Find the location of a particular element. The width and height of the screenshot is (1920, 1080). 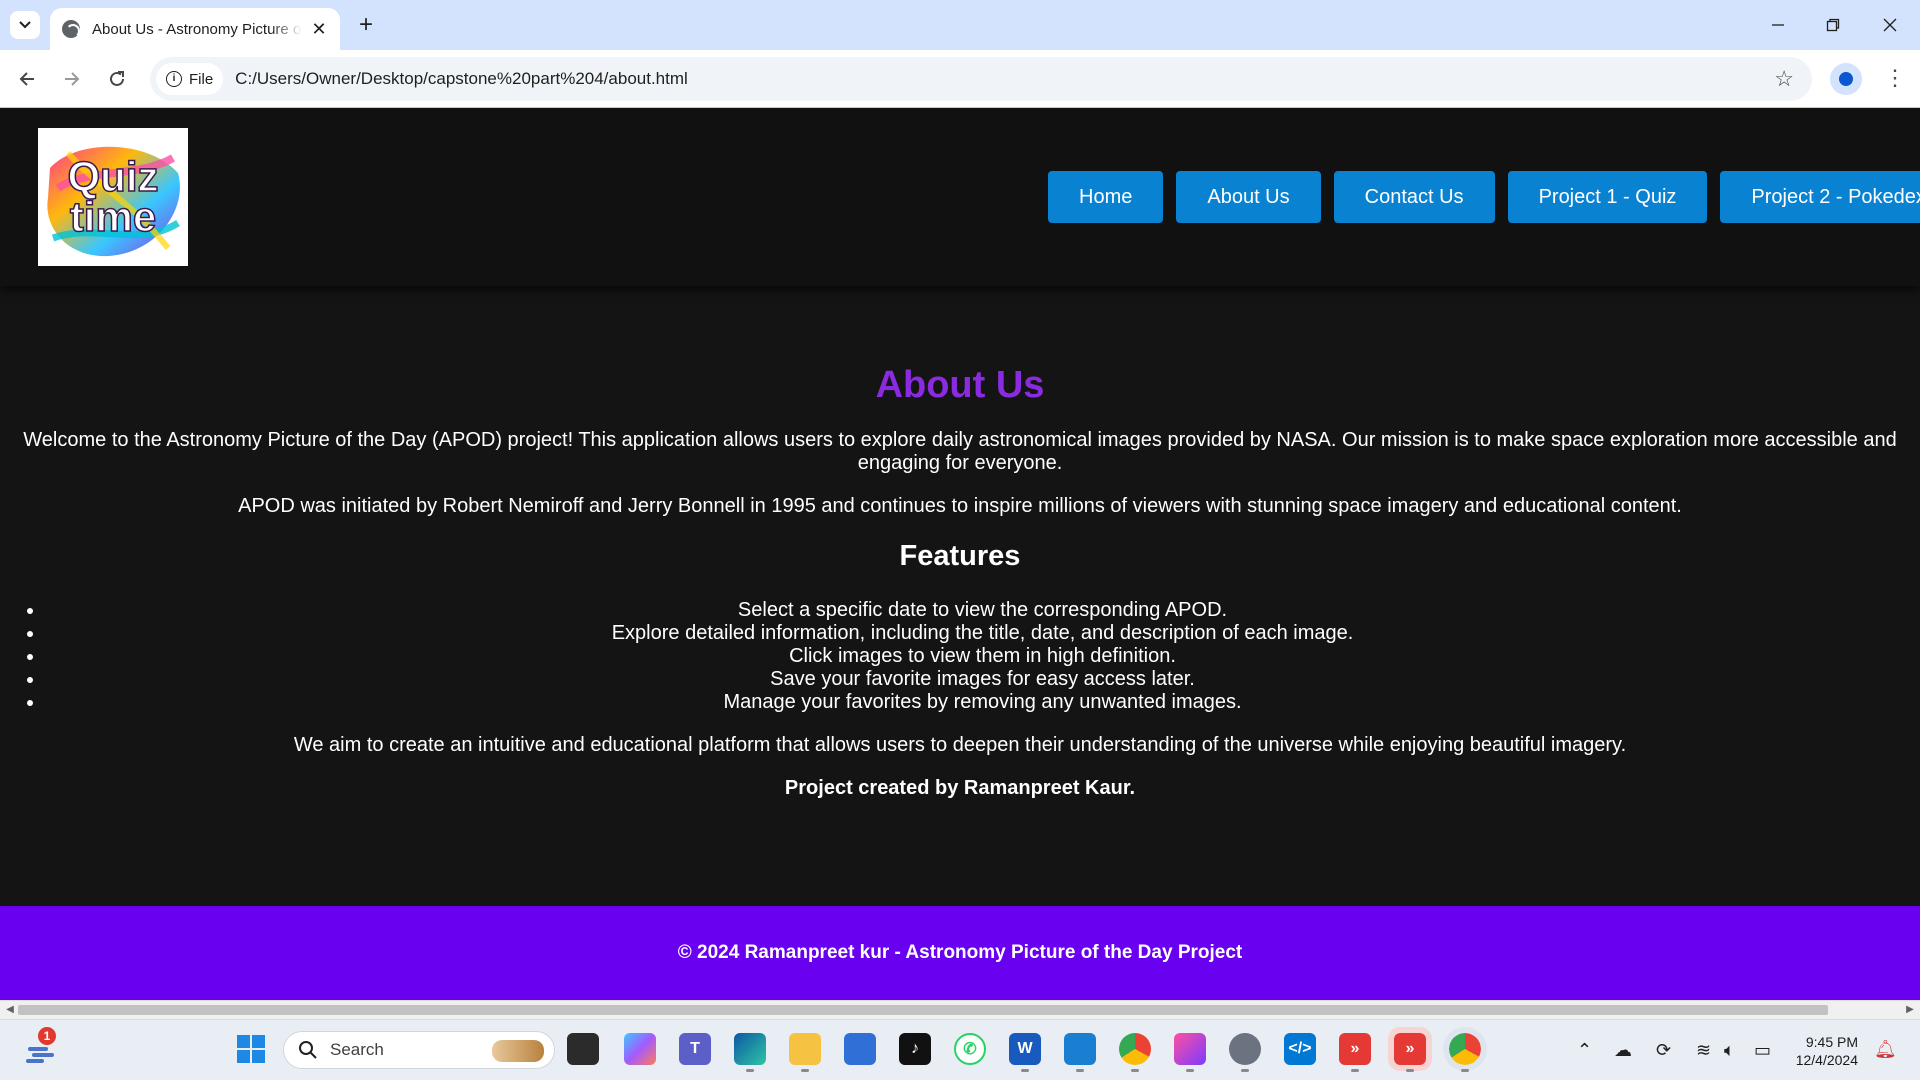

profile-button is located at coordinates (1846, 79).